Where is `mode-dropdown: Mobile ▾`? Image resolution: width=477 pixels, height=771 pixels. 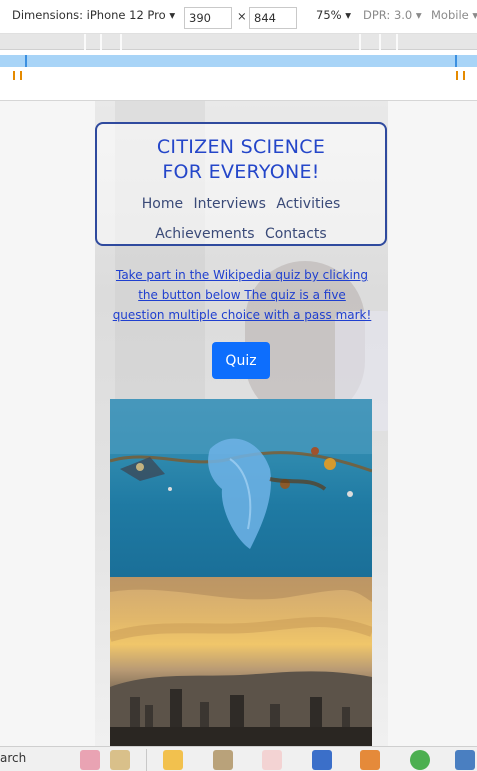 mode-dropdown: Mobile ▾ is located at coordinates (454, 15).